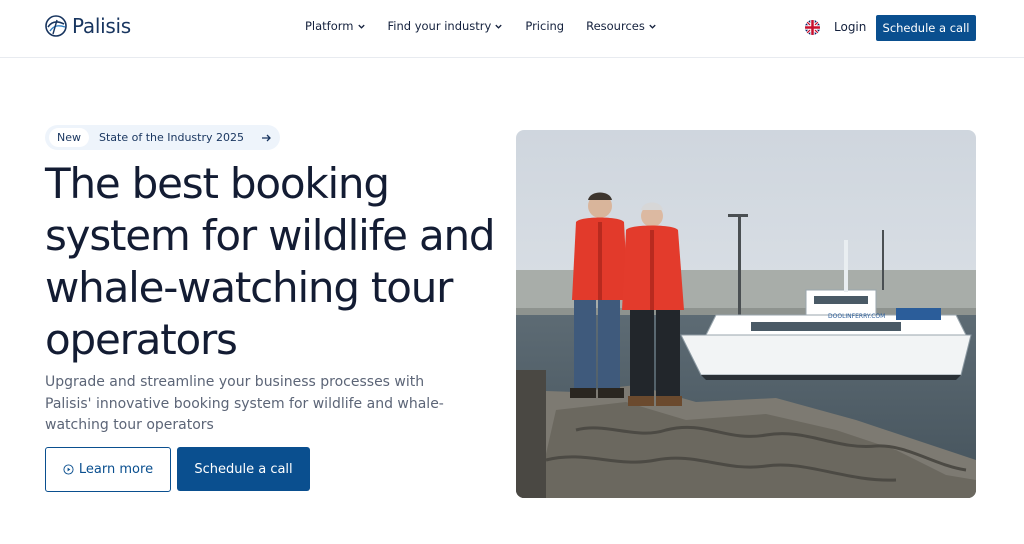 This screenshot has width=1024, height=544. What do you see at coordinates (68, 469) in the screenshot?
I see `play-circle-icon` at bounding box center [68, 469].